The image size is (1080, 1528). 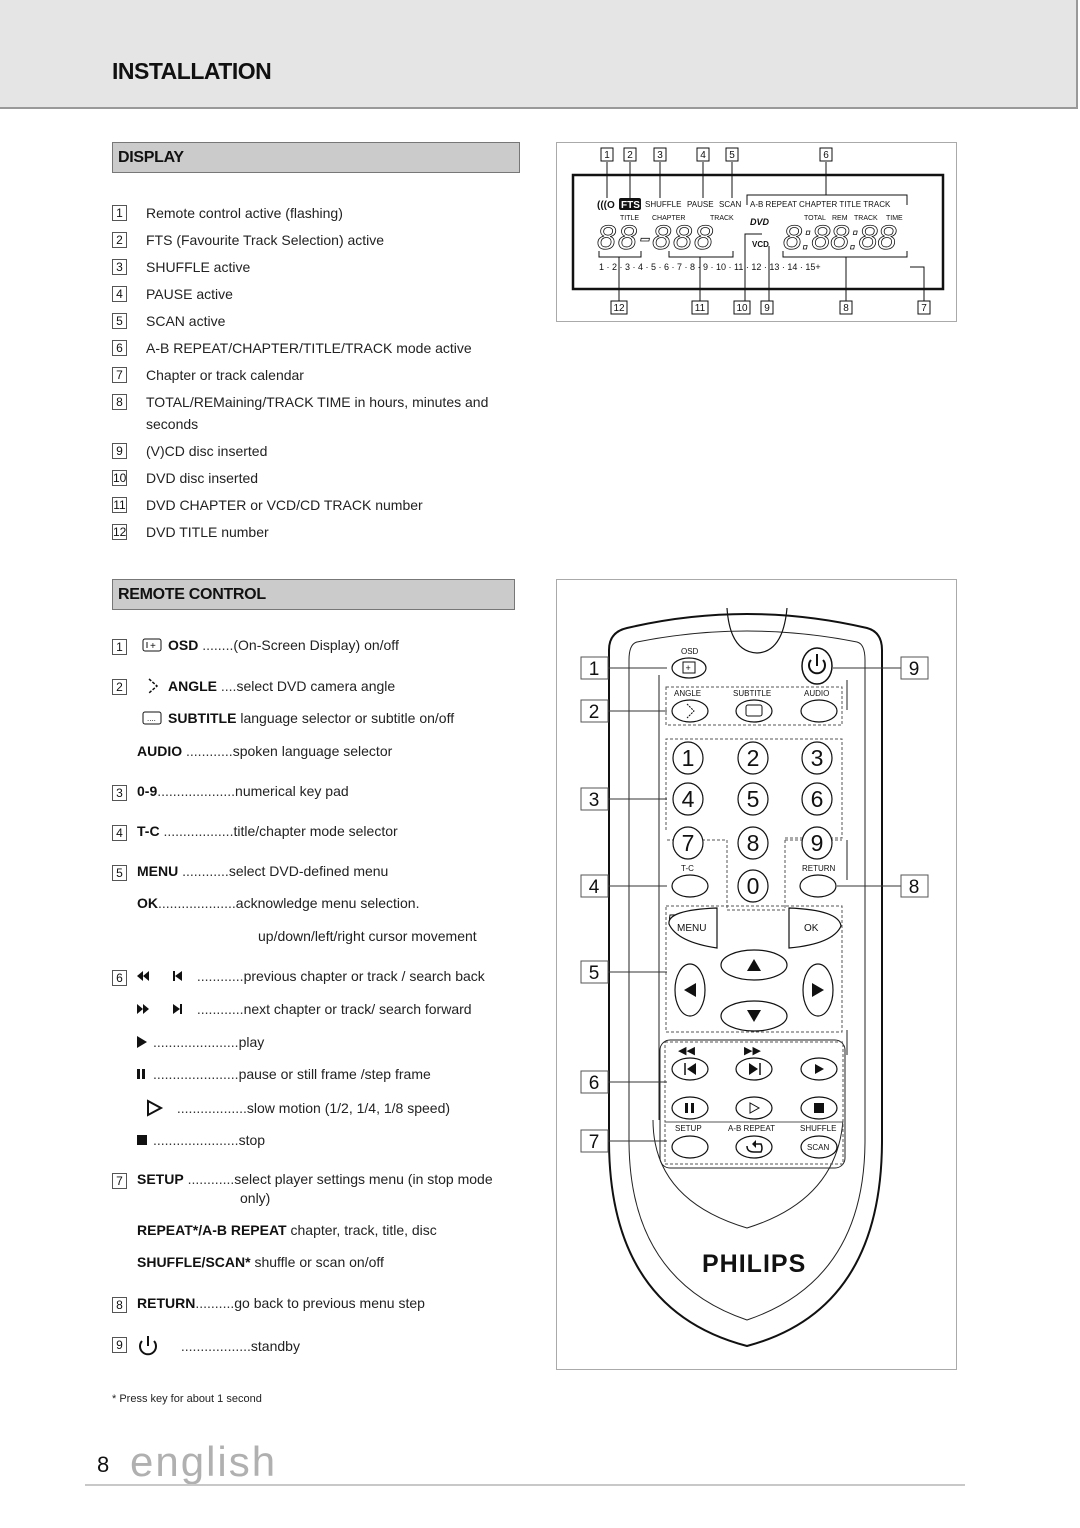 I want to click on digit-key-5: 5, so click(x=753, y=799).